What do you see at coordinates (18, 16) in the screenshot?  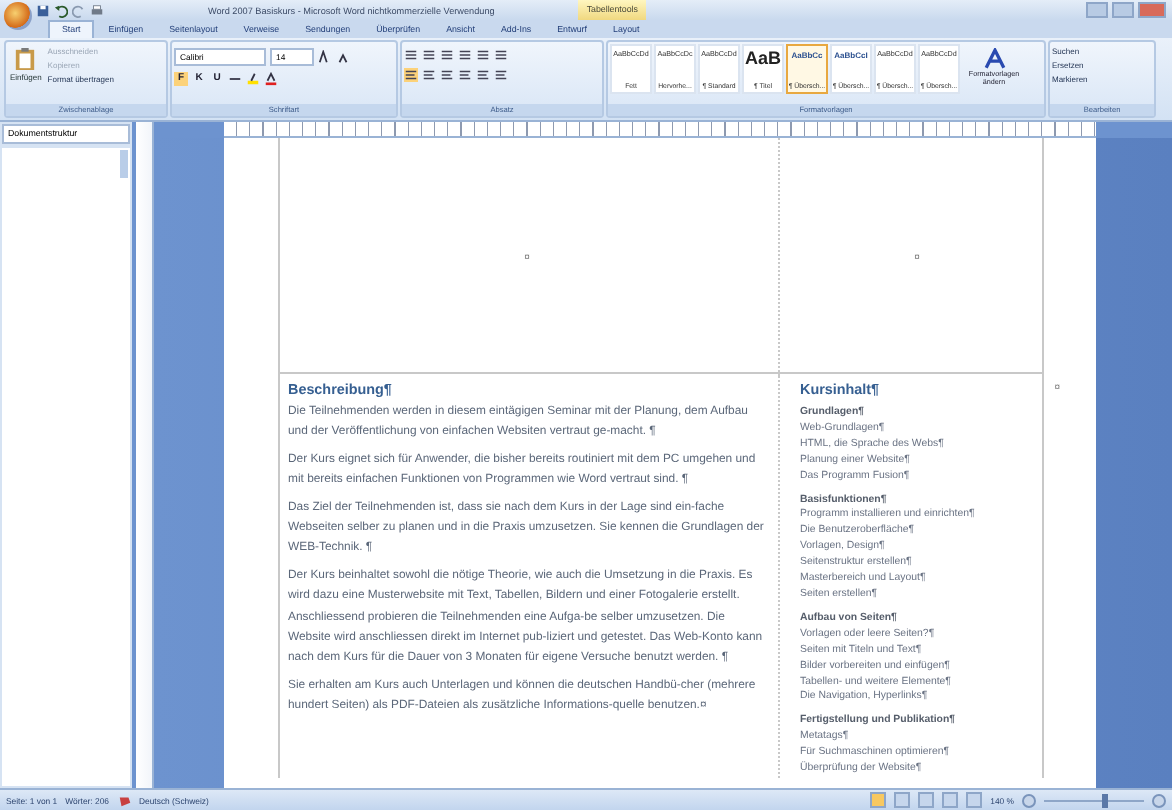 I see `office-button` at bounding box center [18, 16].